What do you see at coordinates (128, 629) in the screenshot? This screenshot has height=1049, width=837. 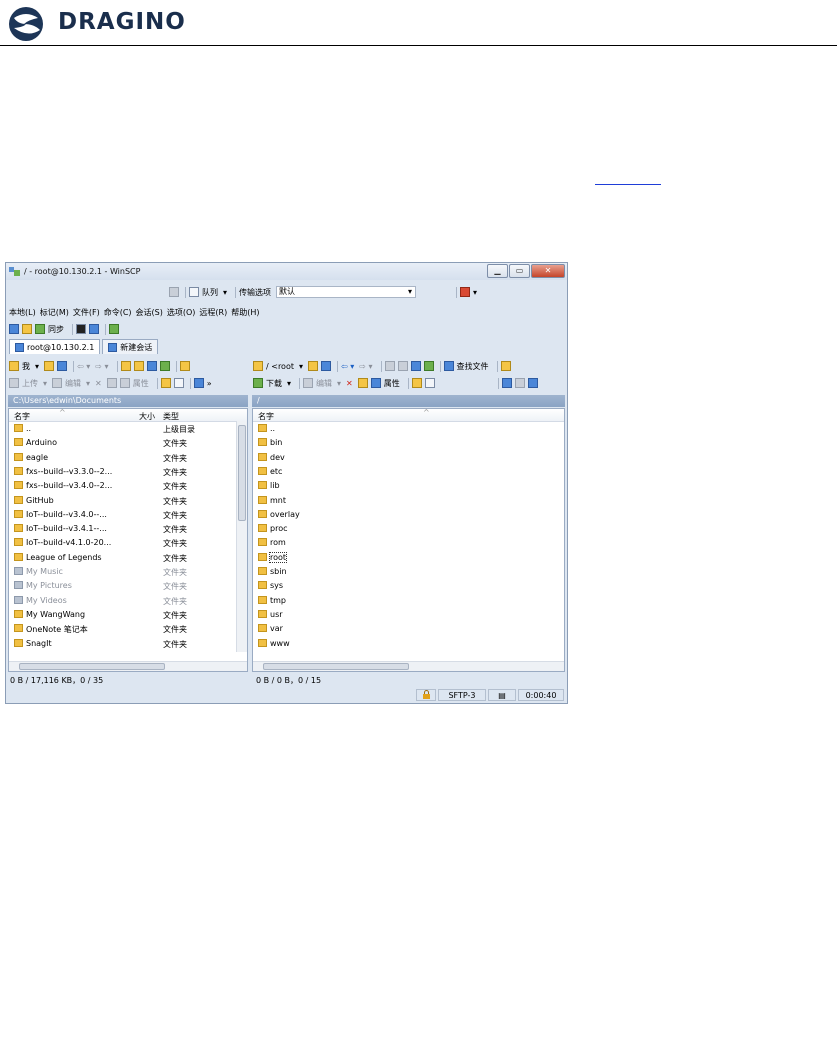 I see `local-file-row: OneNote 笔记本 文件夹` at bounding box center [128, 629].